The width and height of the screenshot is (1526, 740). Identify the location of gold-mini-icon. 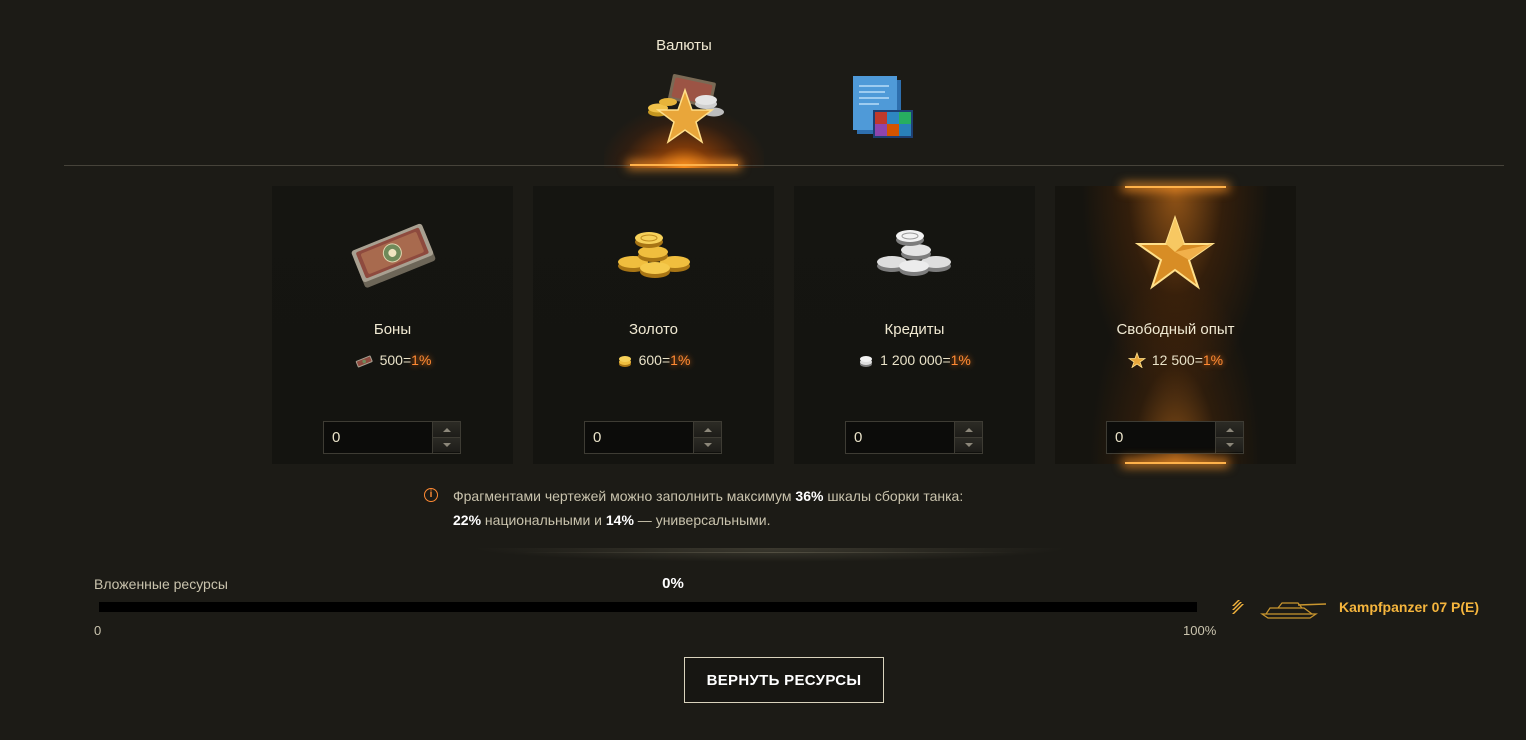
(624, 361).